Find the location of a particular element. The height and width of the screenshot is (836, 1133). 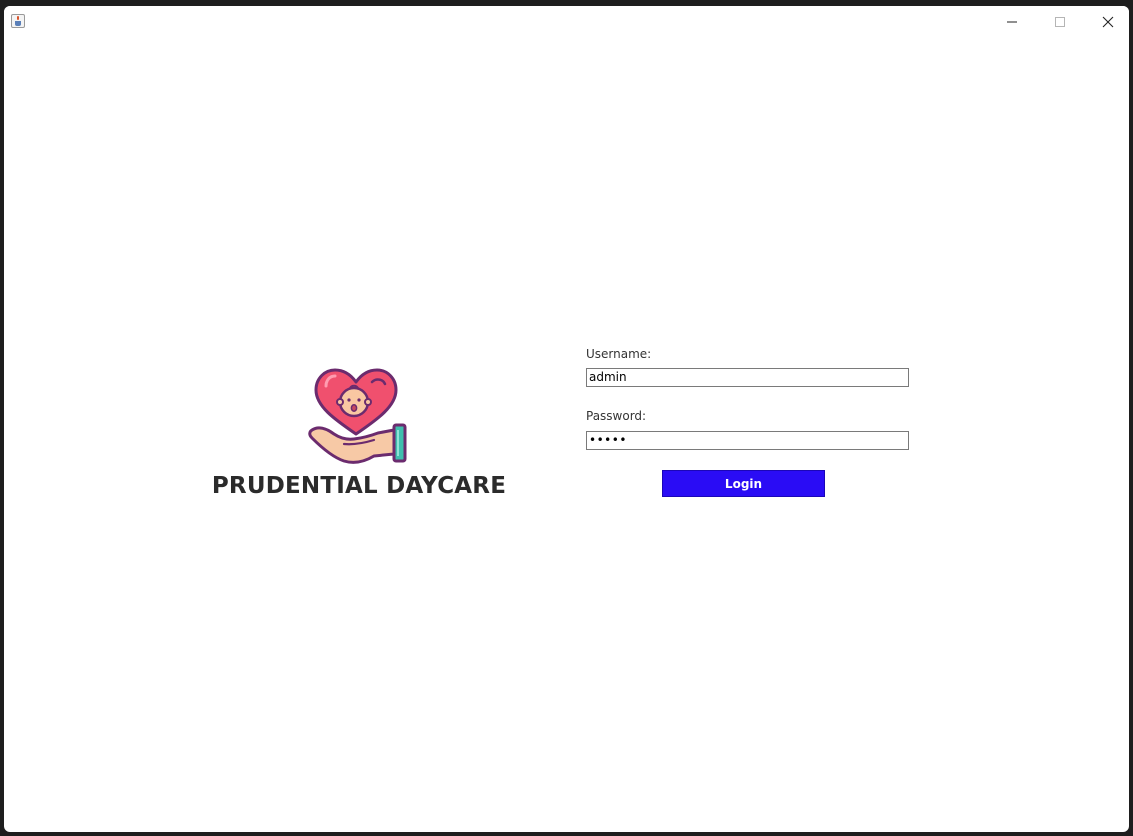

login-button: Login is located at coordinates (743, 483).